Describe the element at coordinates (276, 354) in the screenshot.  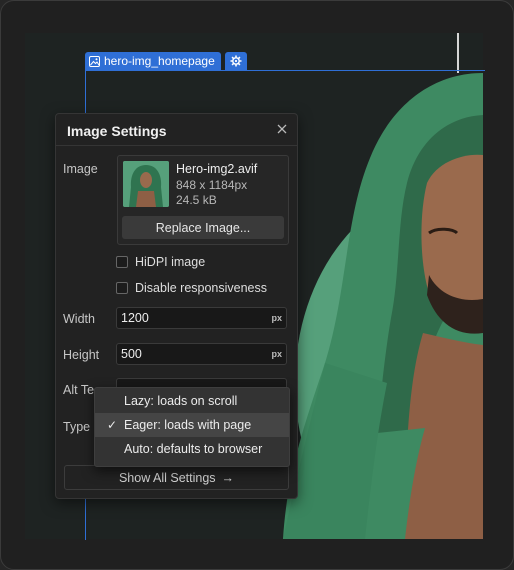
I see `height-unit: px` at that location.